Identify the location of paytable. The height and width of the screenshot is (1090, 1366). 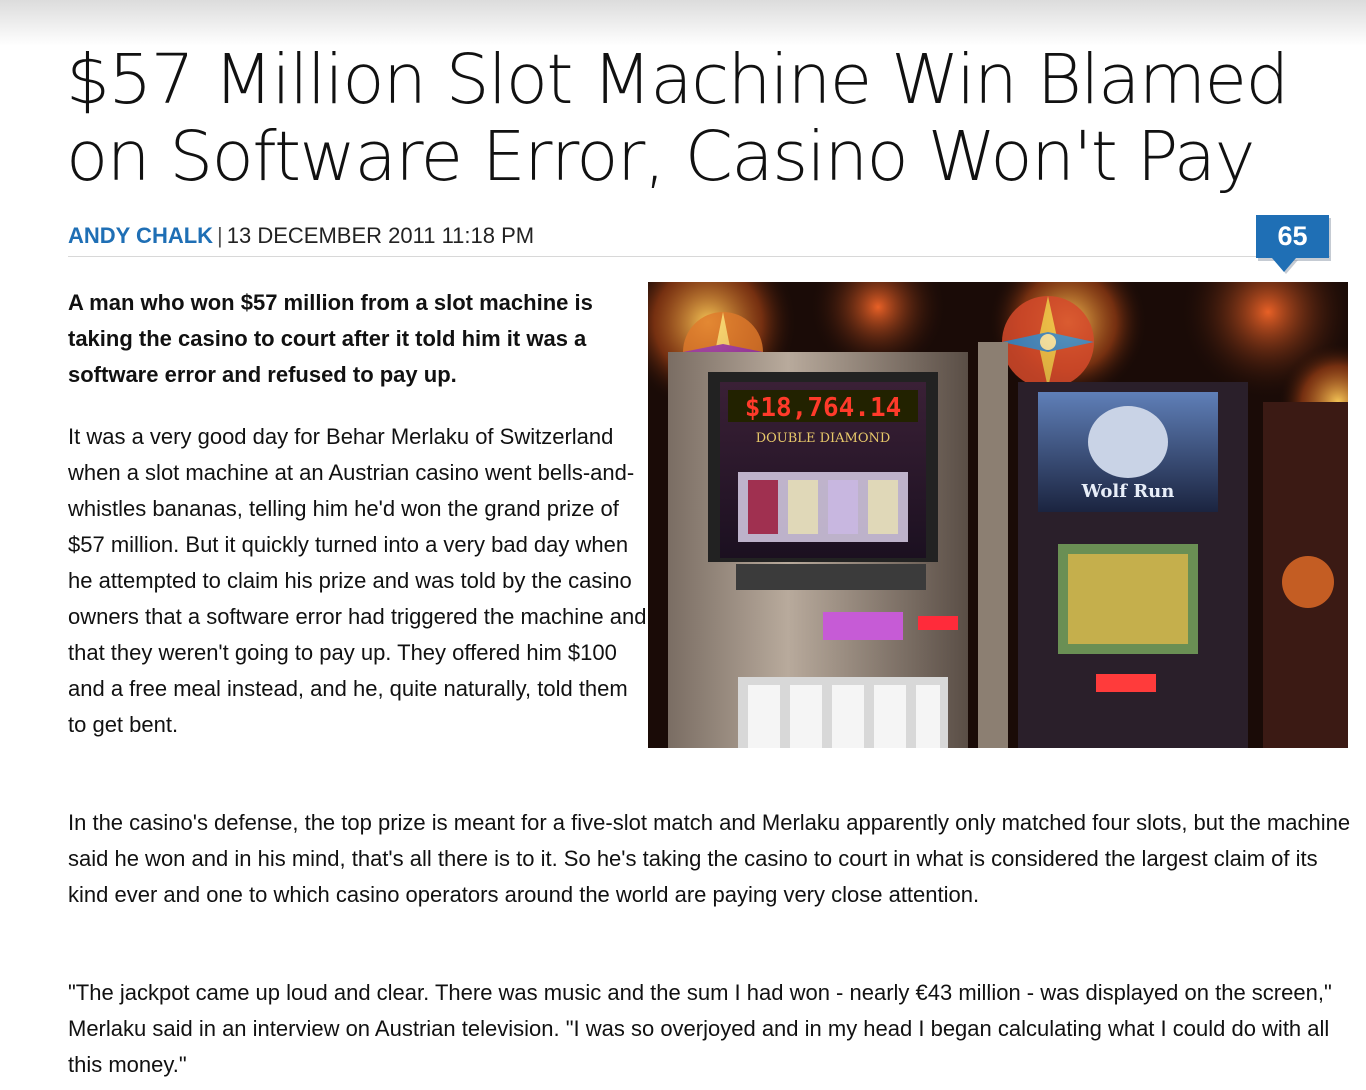
(823, 507).